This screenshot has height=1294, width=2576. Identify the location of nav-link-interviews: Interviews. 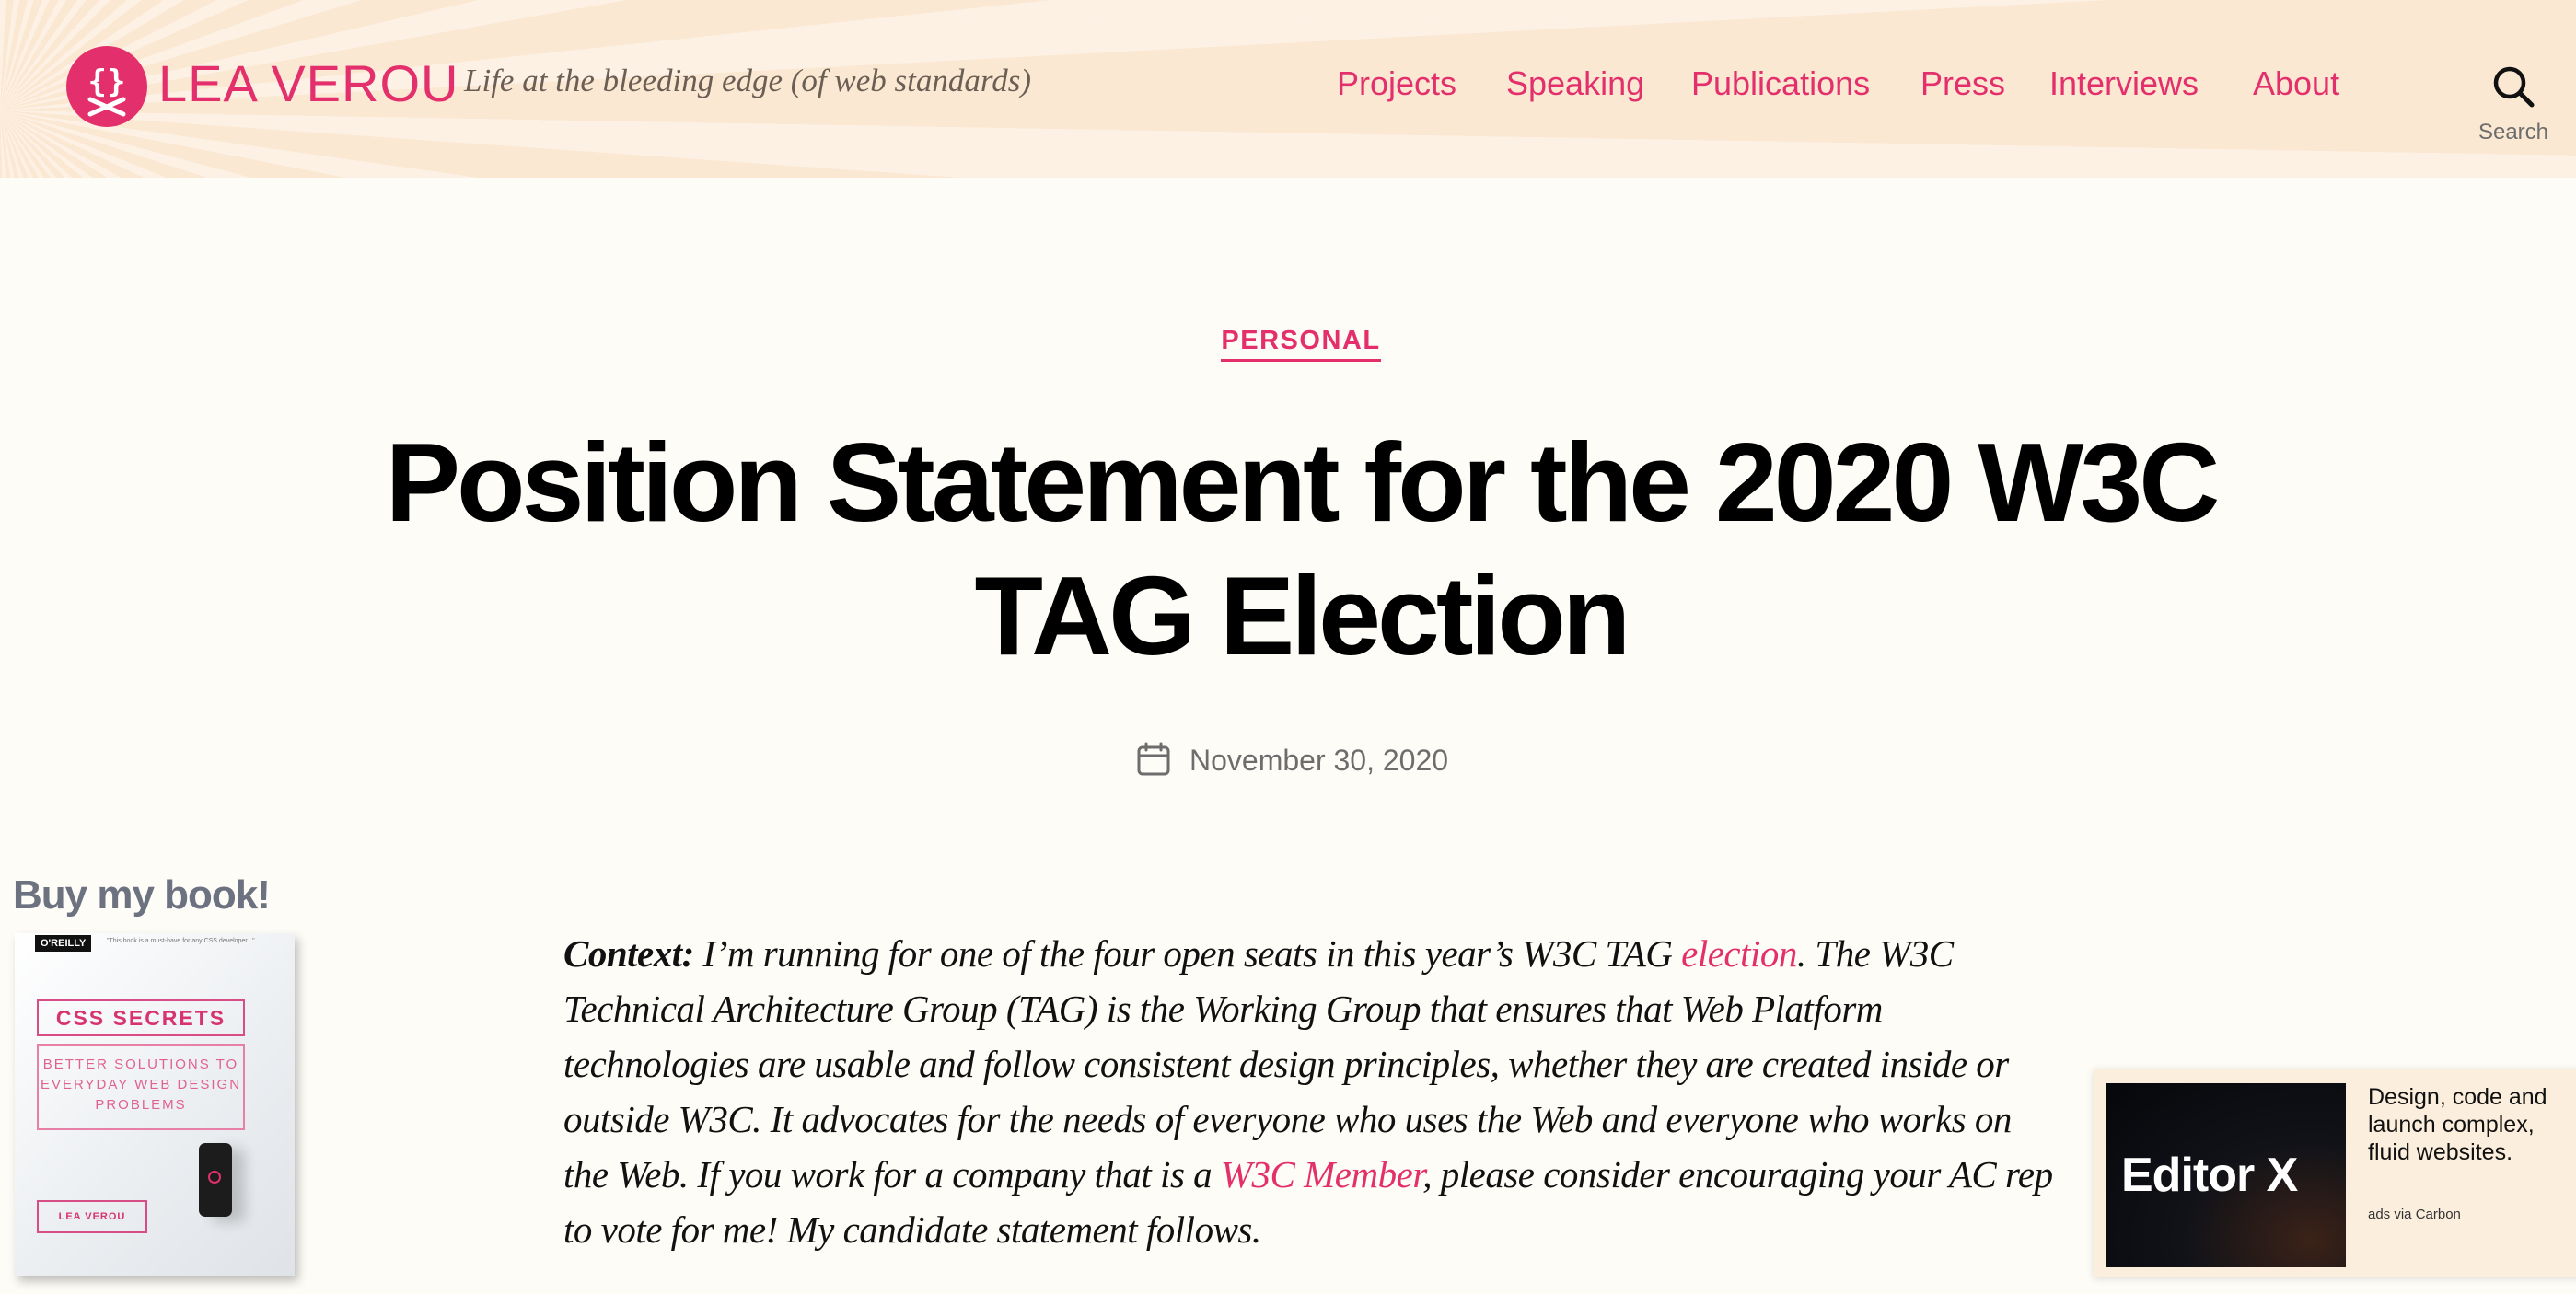
(2124, 83).